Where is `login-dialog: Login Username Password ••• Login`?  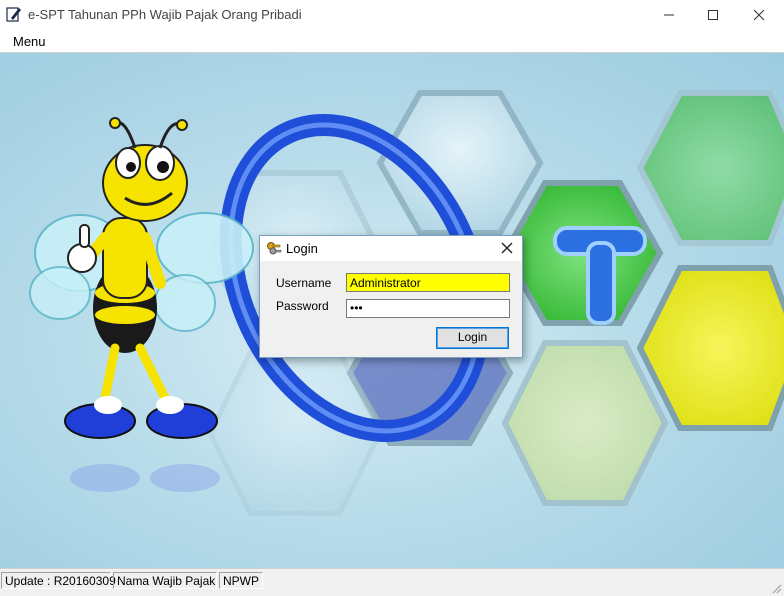 login-dialog: Login Username Password ••• Login is located at coordinates (391, 296).